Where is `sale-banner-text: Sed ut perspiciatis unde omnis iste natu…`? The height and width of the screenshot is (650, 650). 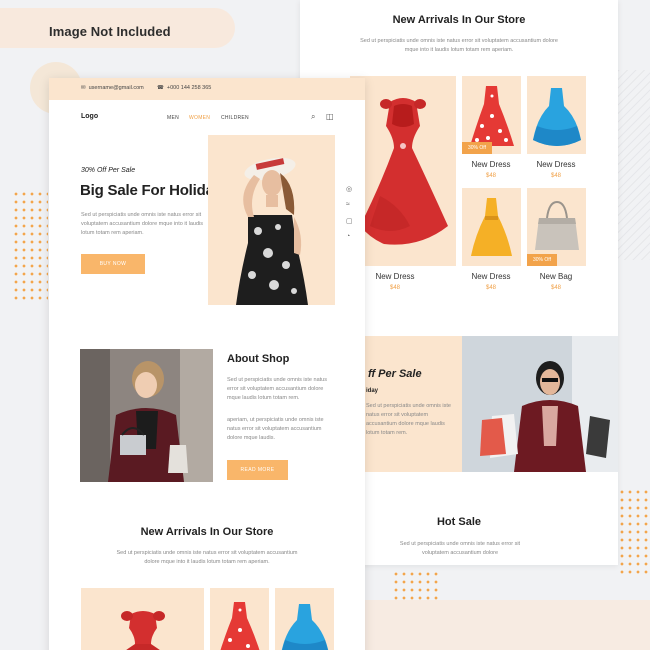
sale-banner-text: Sed ut perspiciatis unde omnis iste natu… is located at coordinates (408, 419).